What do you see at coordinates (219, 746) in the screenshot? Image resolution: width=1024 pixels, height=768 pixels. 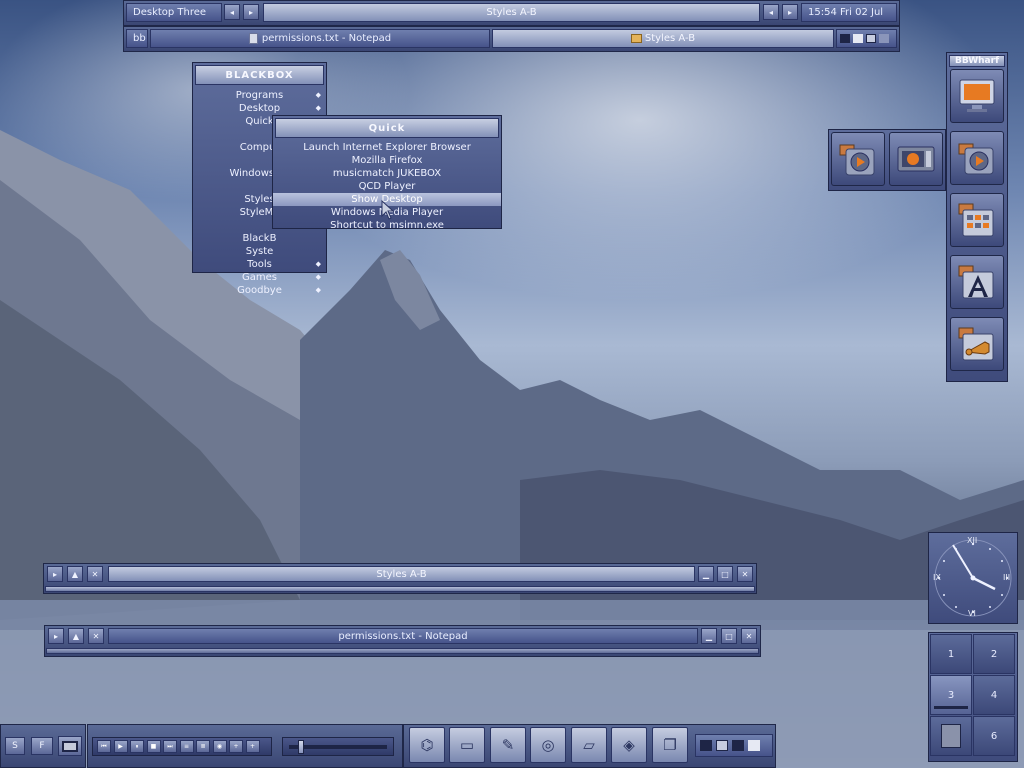 I see `media-control-button: ◉` at bounding box center [219, 746].